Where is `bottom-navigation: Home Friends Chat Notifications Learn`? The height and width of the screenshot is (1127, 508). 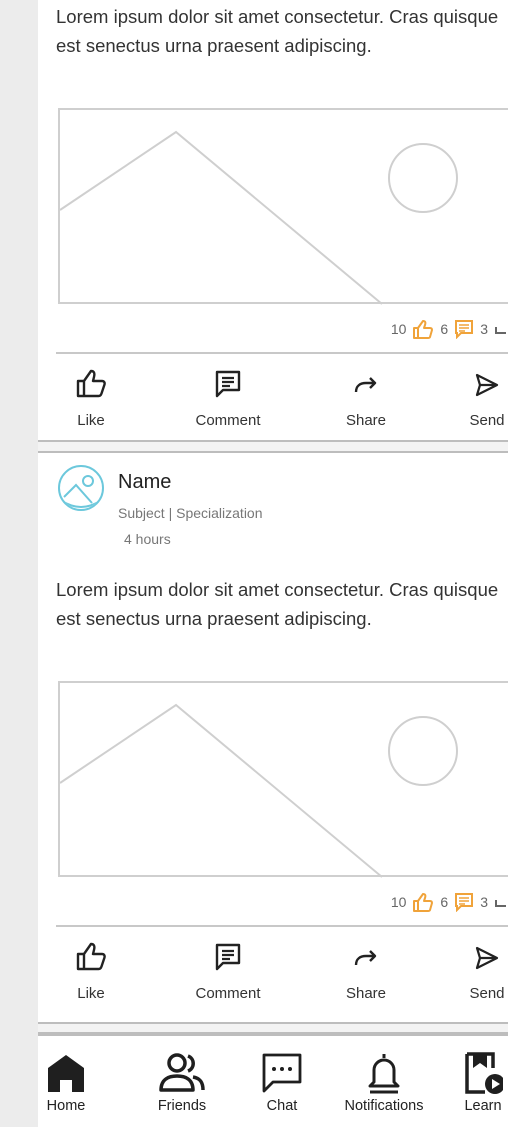
bottom-navigation: Home Friends Chat Notifications Learn is located at coordinates (273, 1080).